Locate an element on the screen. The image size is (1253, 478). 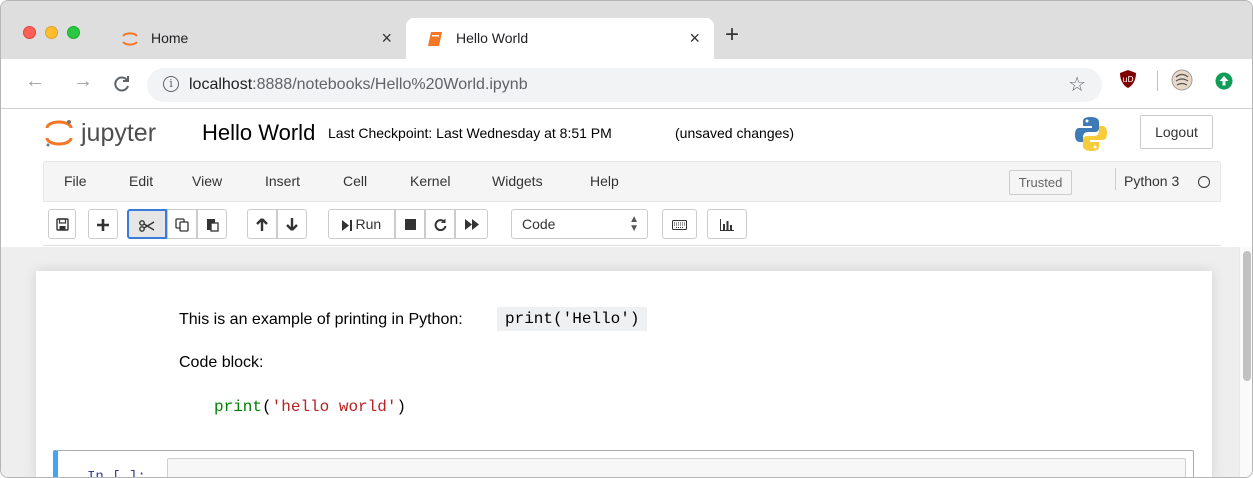
scrollbar-thumb is located at coordinates (1247, 316).